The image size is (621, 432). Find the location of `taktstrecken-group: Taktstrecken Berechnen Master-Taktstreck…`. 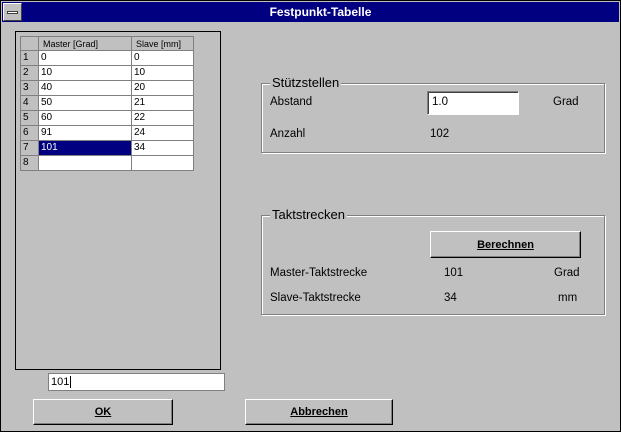

taktstrecken-group: Taktstrecken Berechnen Master-Taktstreck… is located at coordinates (433, 261).